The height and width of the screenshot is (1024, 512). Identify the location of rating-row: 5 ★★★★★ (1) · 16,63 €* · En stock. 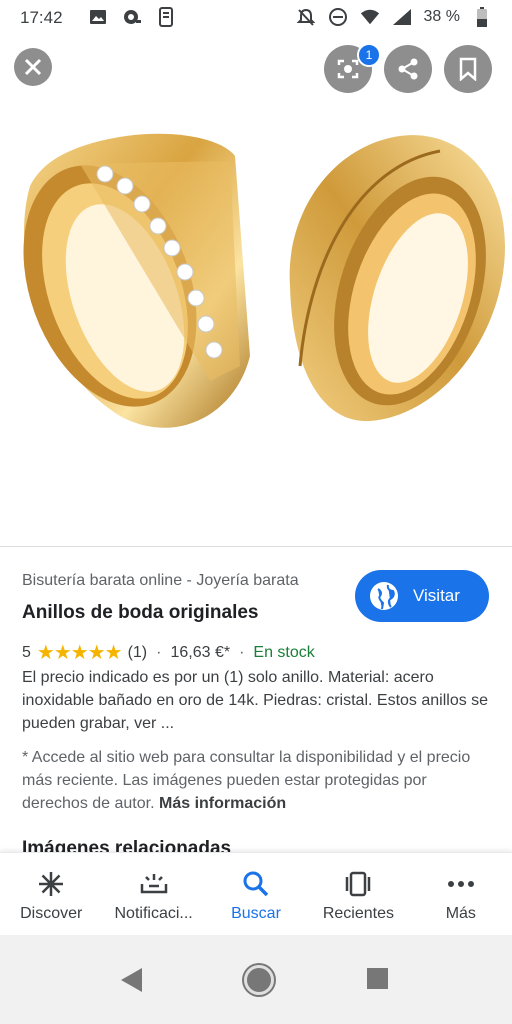
(168, 652).